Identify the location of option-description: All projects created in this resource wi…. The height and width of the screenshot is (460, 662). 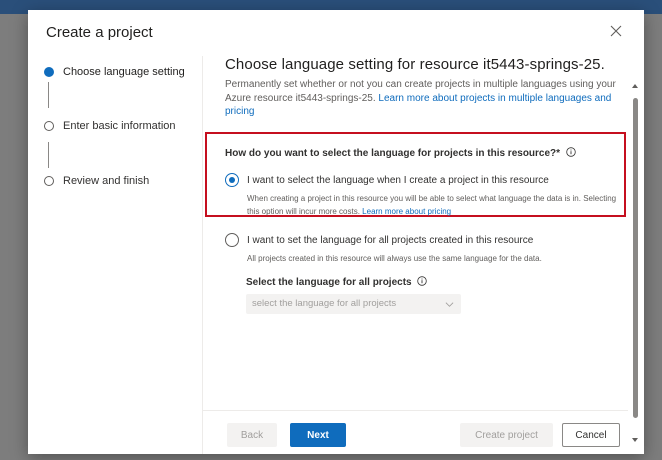
(394, 258).